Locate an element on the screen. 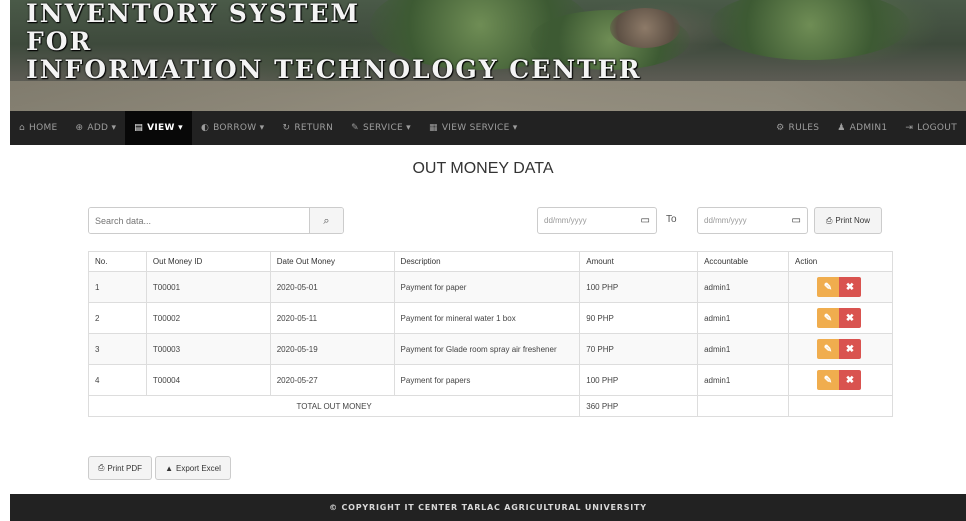 This screenshot has height=521, width=966. column-header: Date Out Money is located at coordinates (332, 261).